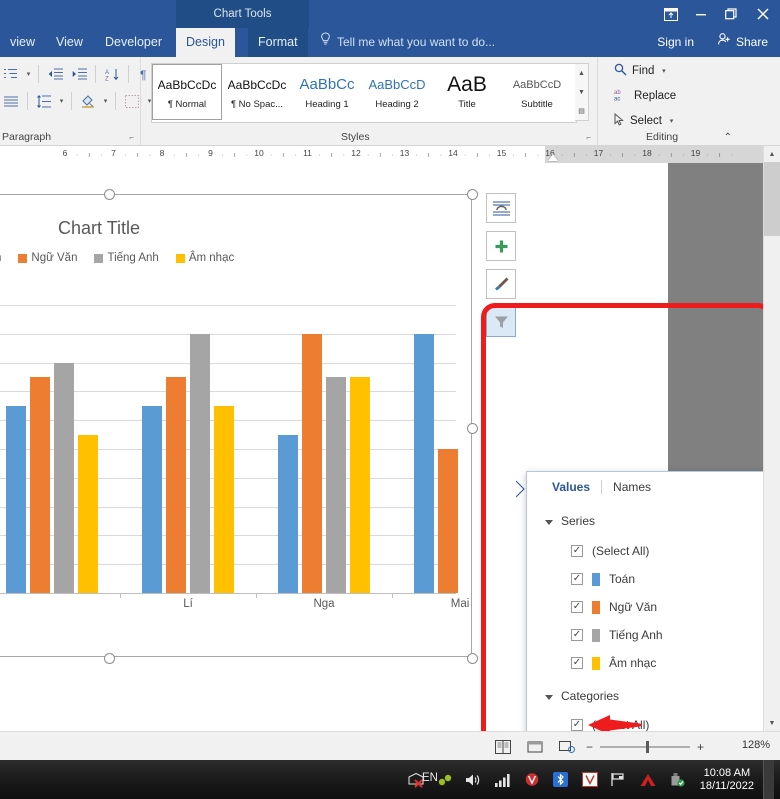 This screenshot has height=799, width=780. Describe the element at coordinates (55, 74) in the screenshot. I see `decrease-indent-icon` at that location.